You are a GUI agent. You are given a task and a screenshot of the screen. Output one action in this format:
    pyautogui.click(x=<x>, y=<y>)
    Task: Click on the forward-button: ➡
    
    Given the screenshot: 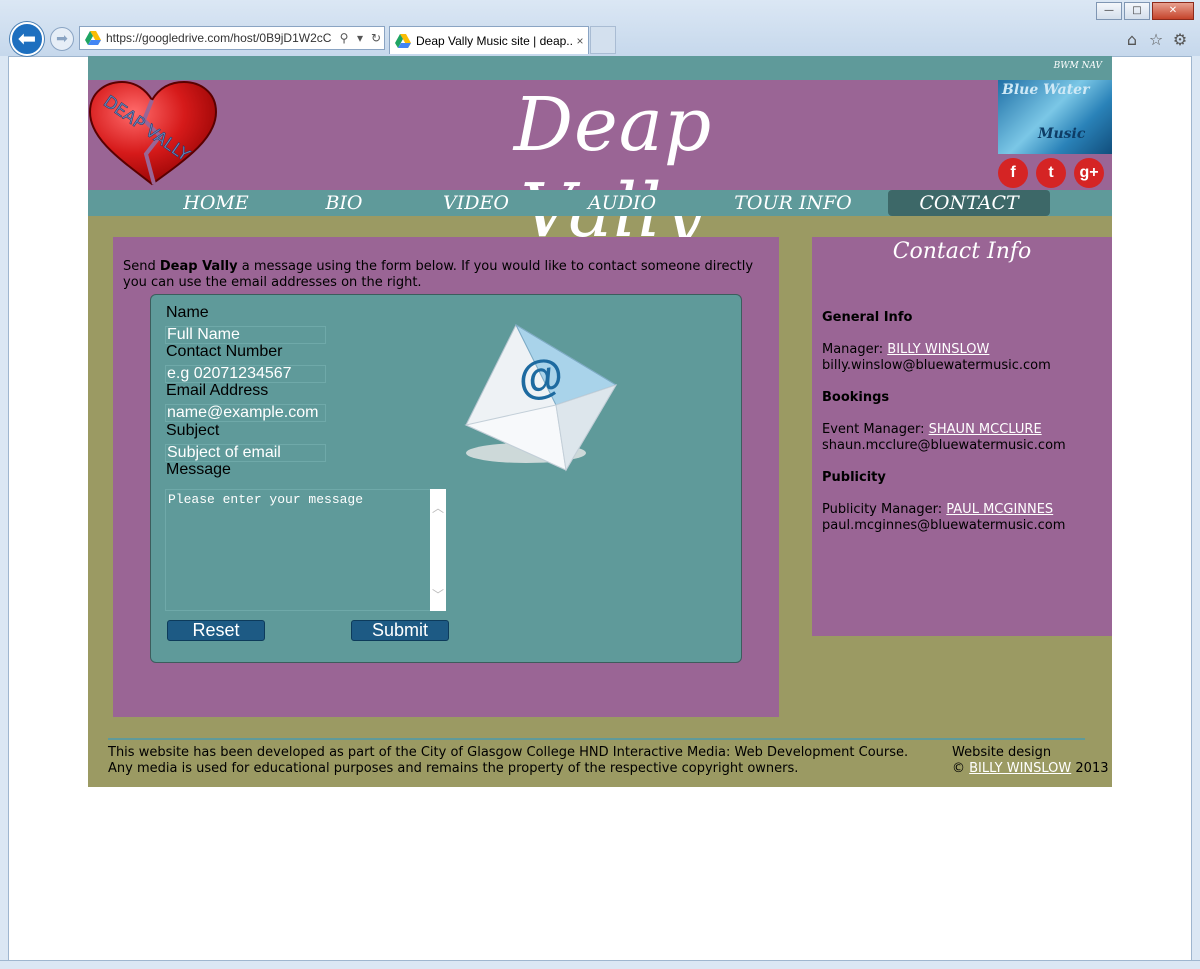 What is the action you would take?
    pyautogui.click(x=62, y=39)
    